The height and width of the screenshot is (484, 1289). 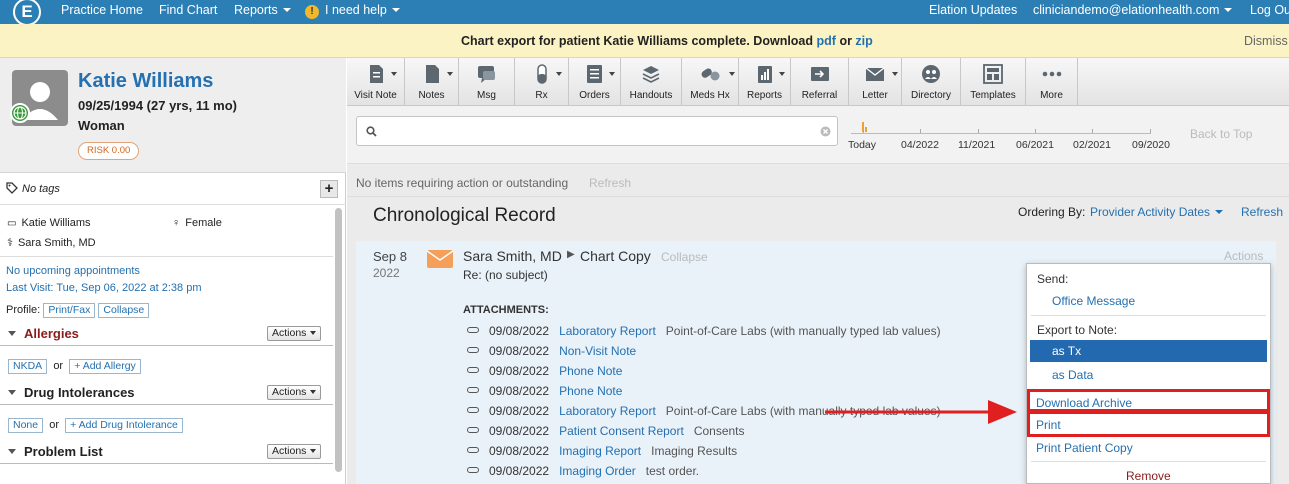 I want to click on as-data-item: as Data, so click(x=1072, y=375).